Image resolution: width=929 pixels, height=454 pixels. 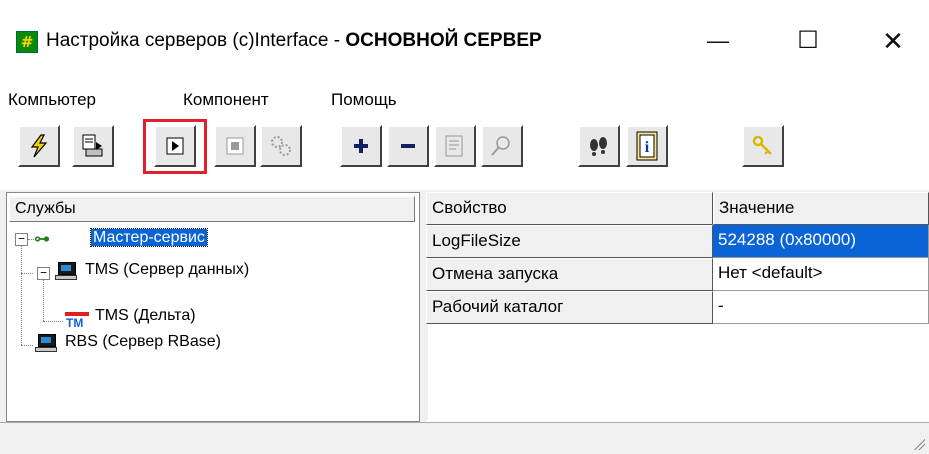 What do you see at coordinates (808, 41) in the screenshot?
I see `maximize-button: ☐` at bounding box center [808, 41].